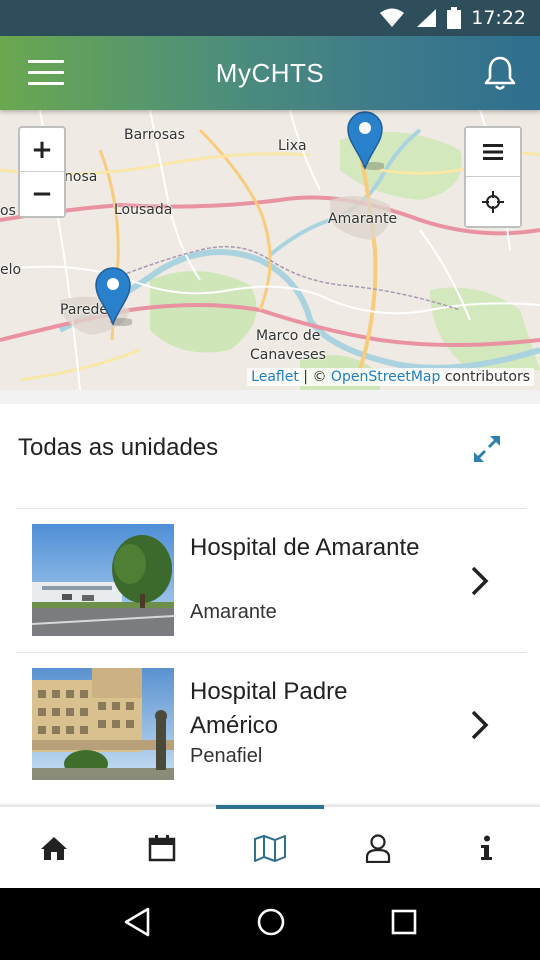 The height and width of the screenshot is (960, 540). I want to click on map-icon, so click(270, 848).